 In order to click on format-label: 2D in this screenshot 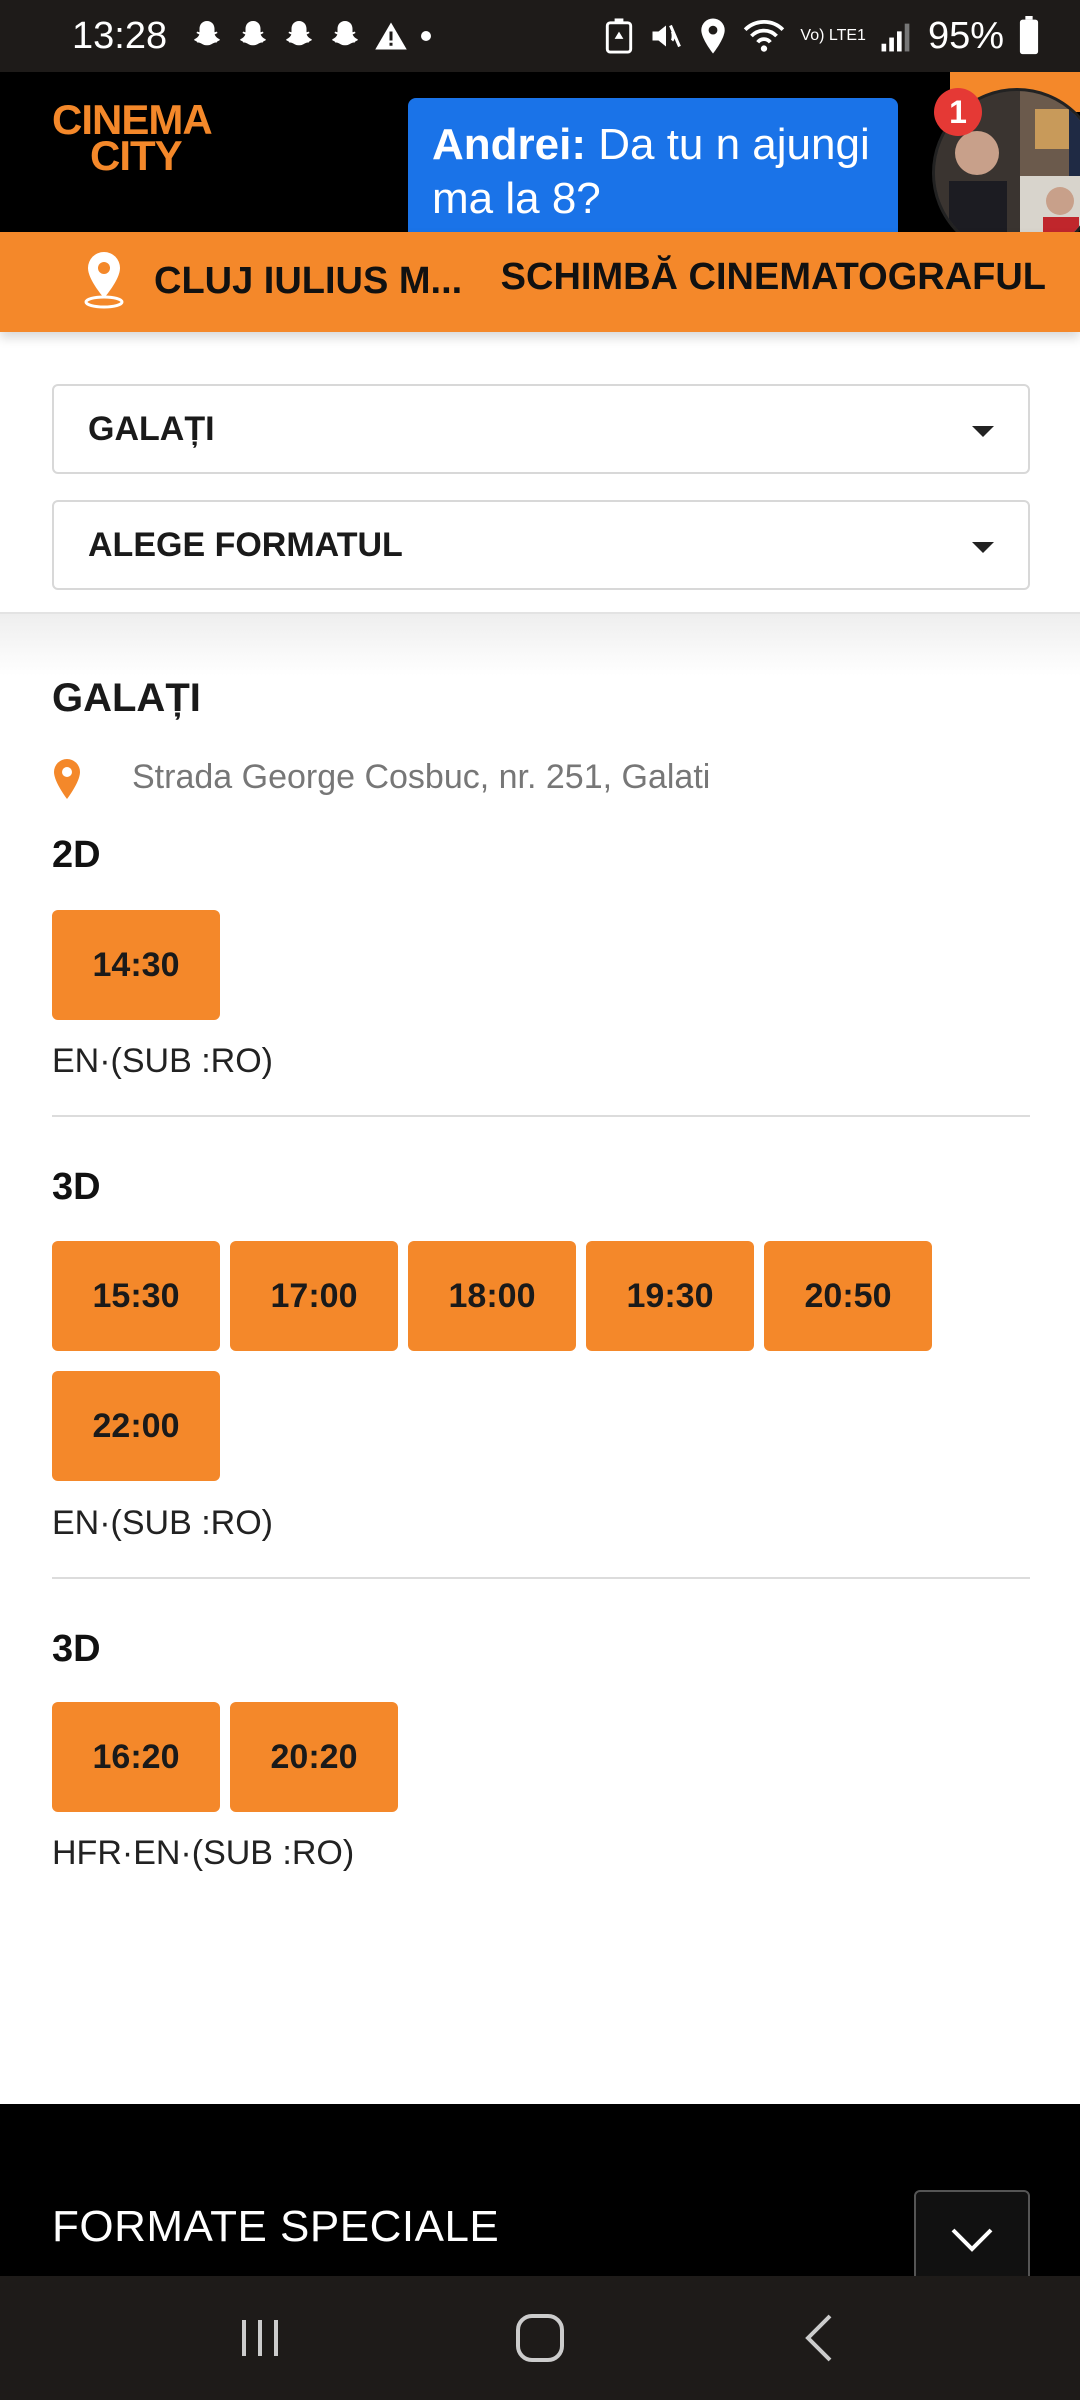, I will do `click(76, 855)`.